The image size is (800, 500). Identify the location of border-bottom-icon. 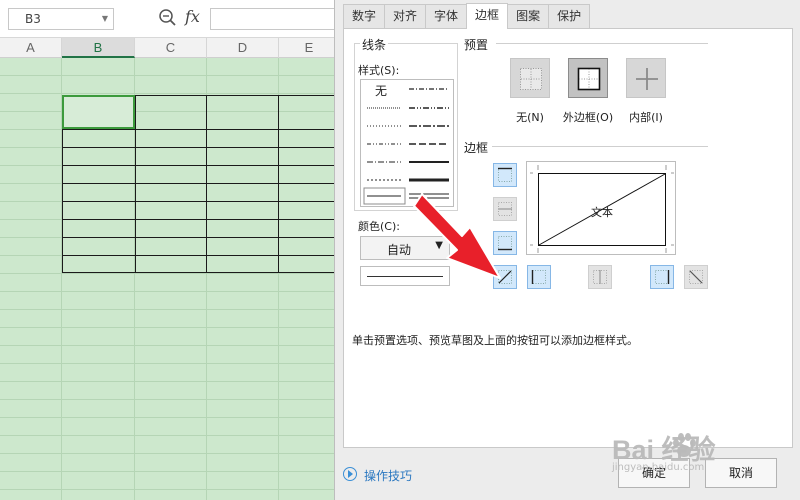
(505, 243).